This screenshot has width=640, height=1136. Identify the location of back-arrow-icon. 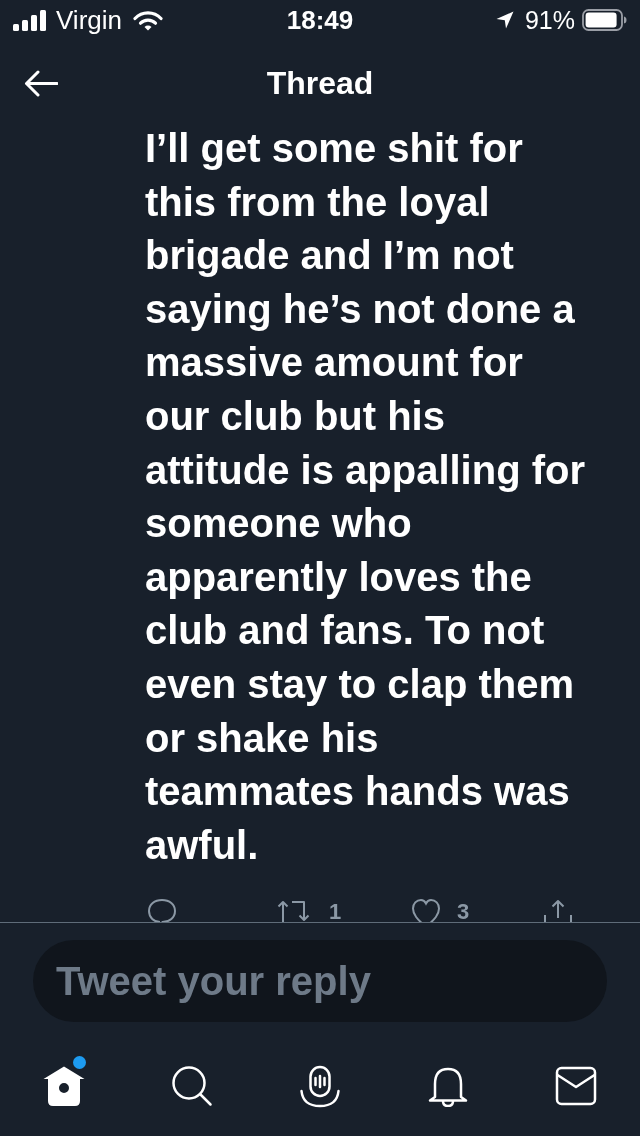
(41, 83).